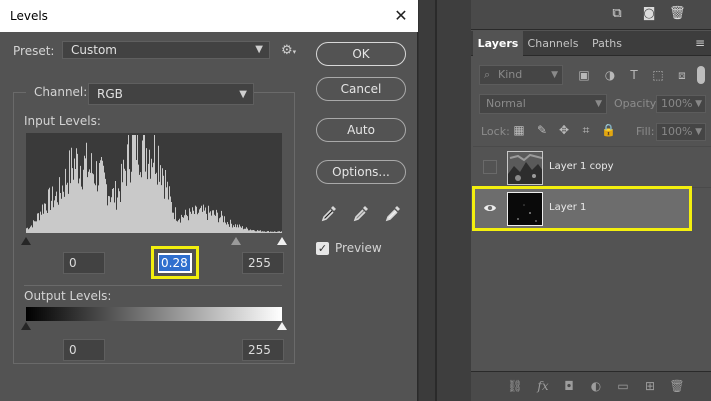 This screenshot has height=401, width=711. Describe the element at coordinates (586, 130) in the screenshot. I see `lock-artboard-icon: ⌗` at that location.